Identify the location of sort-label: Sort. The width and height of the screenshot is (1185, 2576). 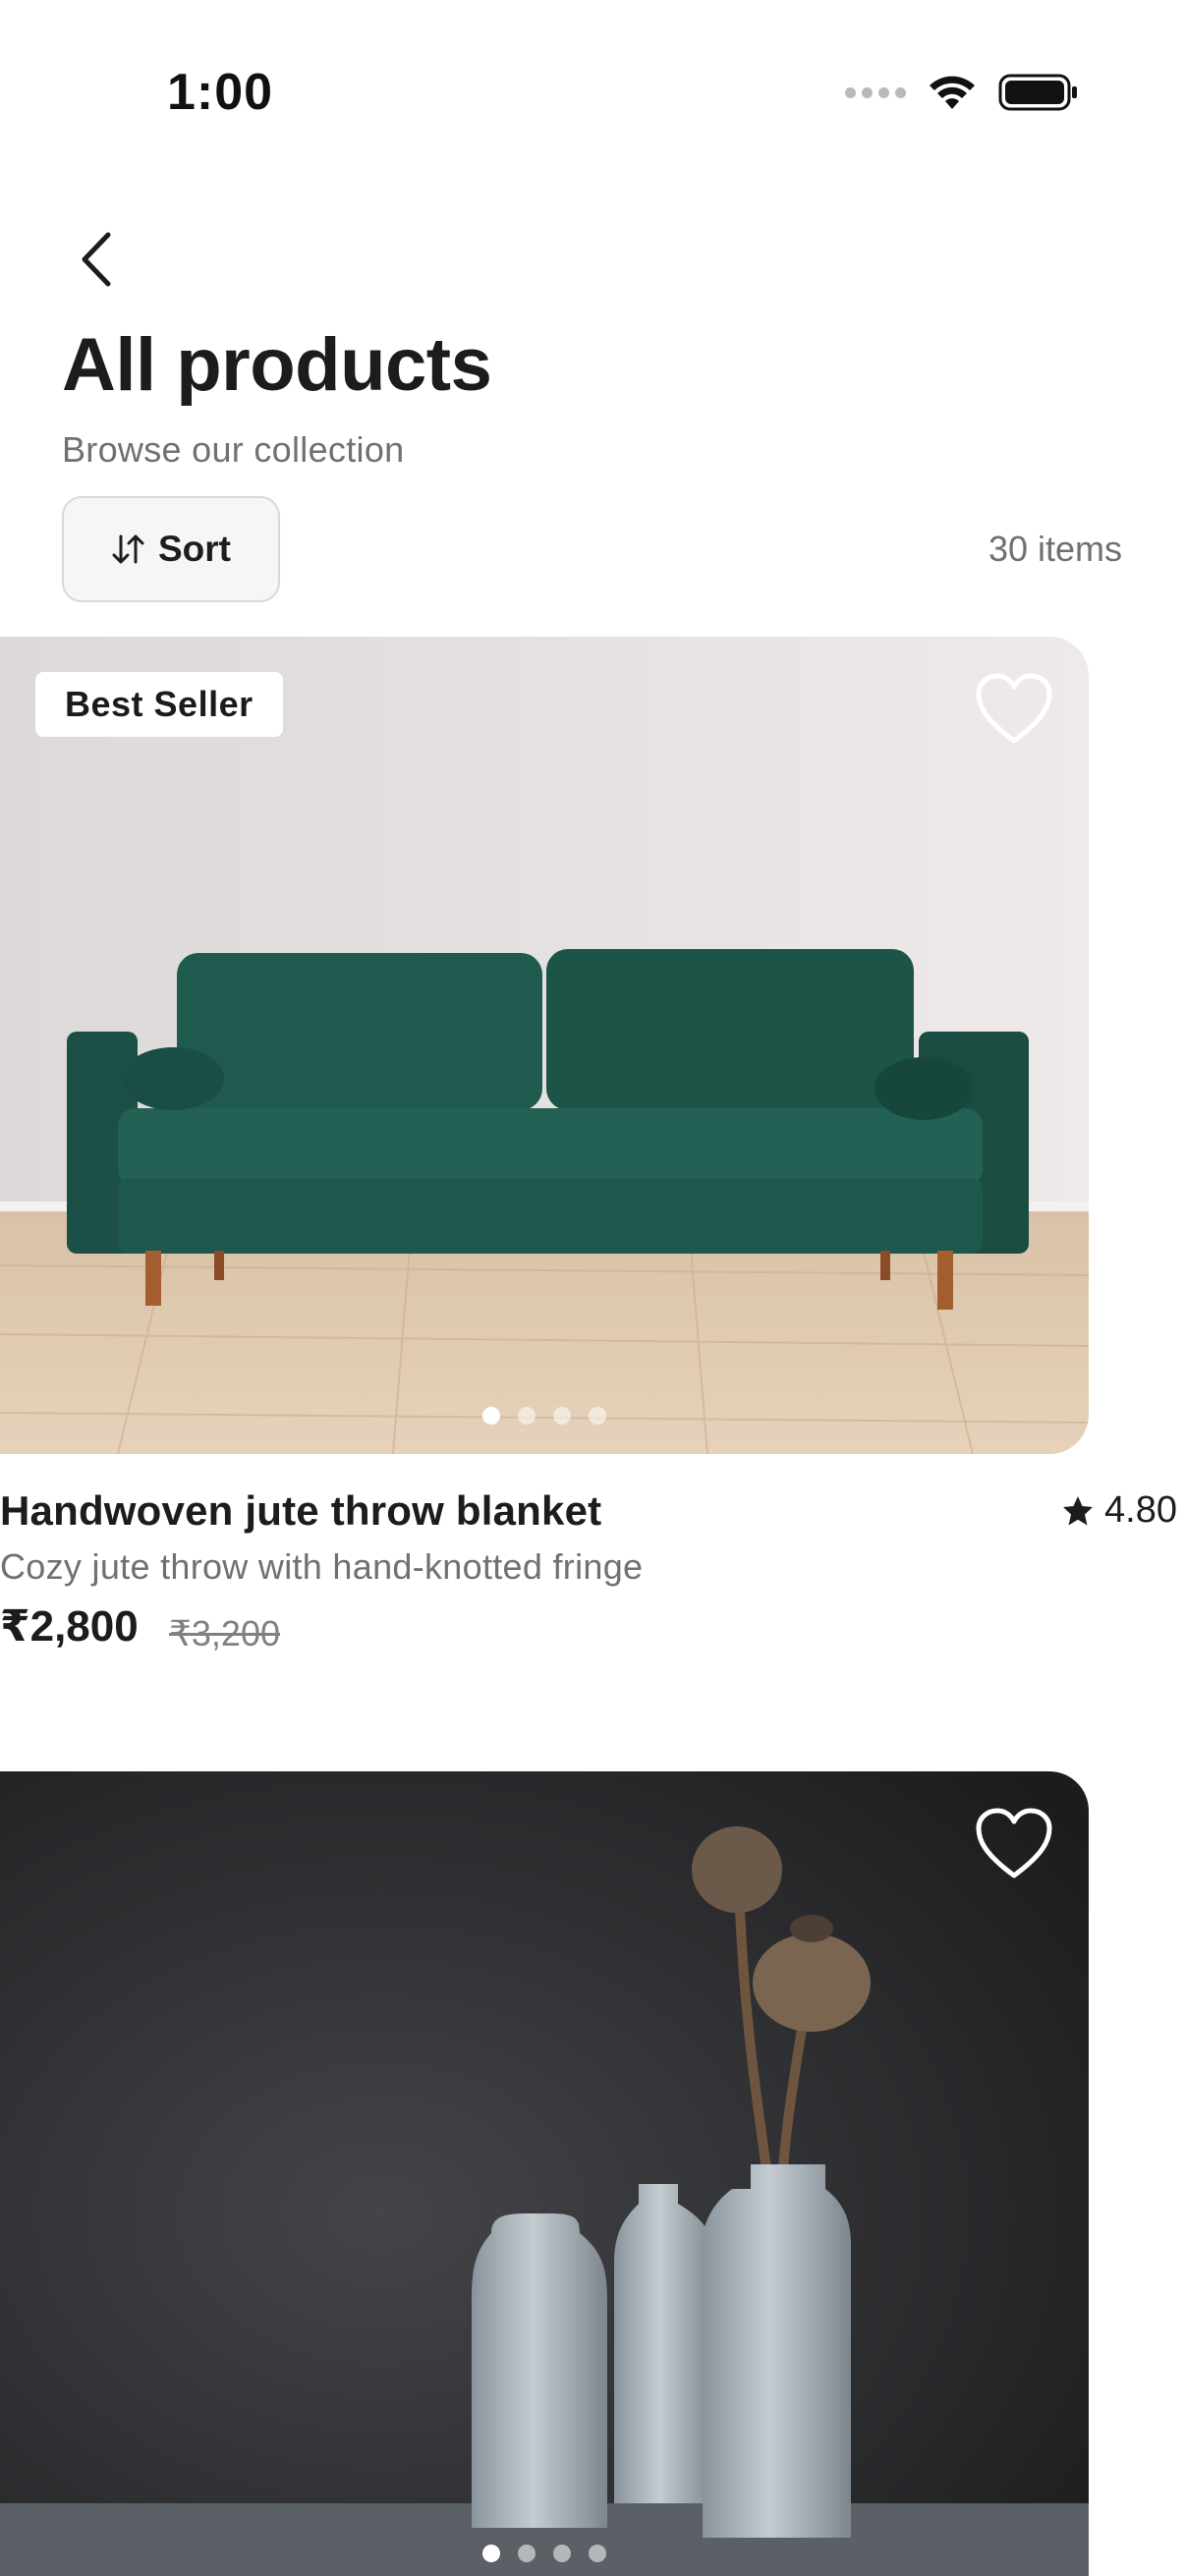
(195, 549).